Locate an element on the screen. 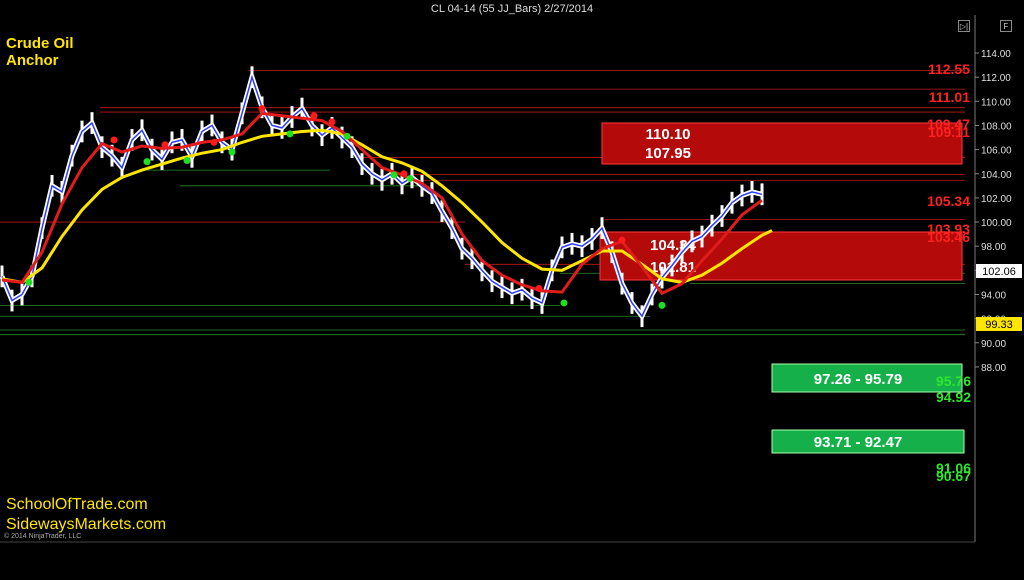 The image size is (1024, 580). green-level-label: 95.76 is located at coordinates (953, 381).